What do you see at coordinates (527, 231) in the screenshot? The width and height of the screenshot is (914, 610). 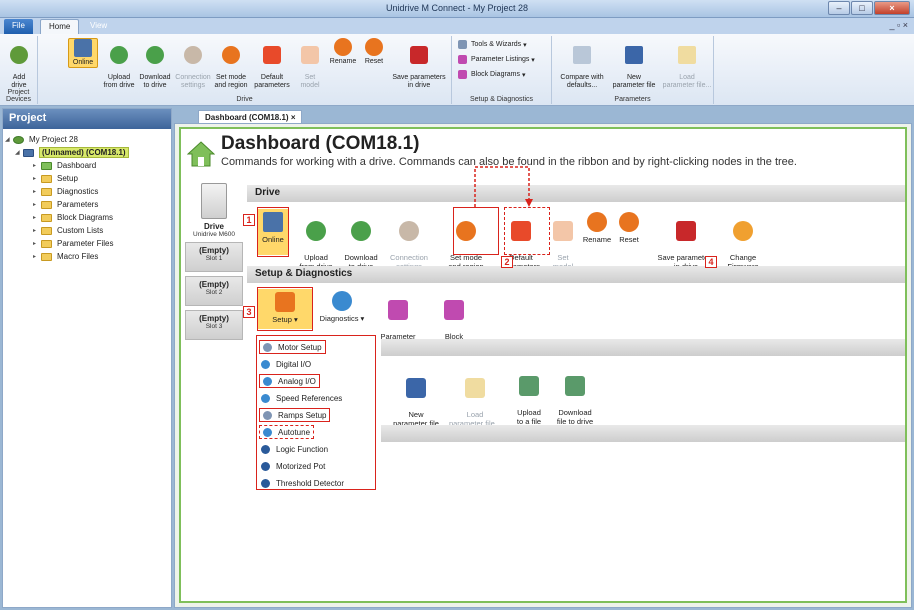 I see `annotation-box-default-parameters` at bounding box center [527, 231].